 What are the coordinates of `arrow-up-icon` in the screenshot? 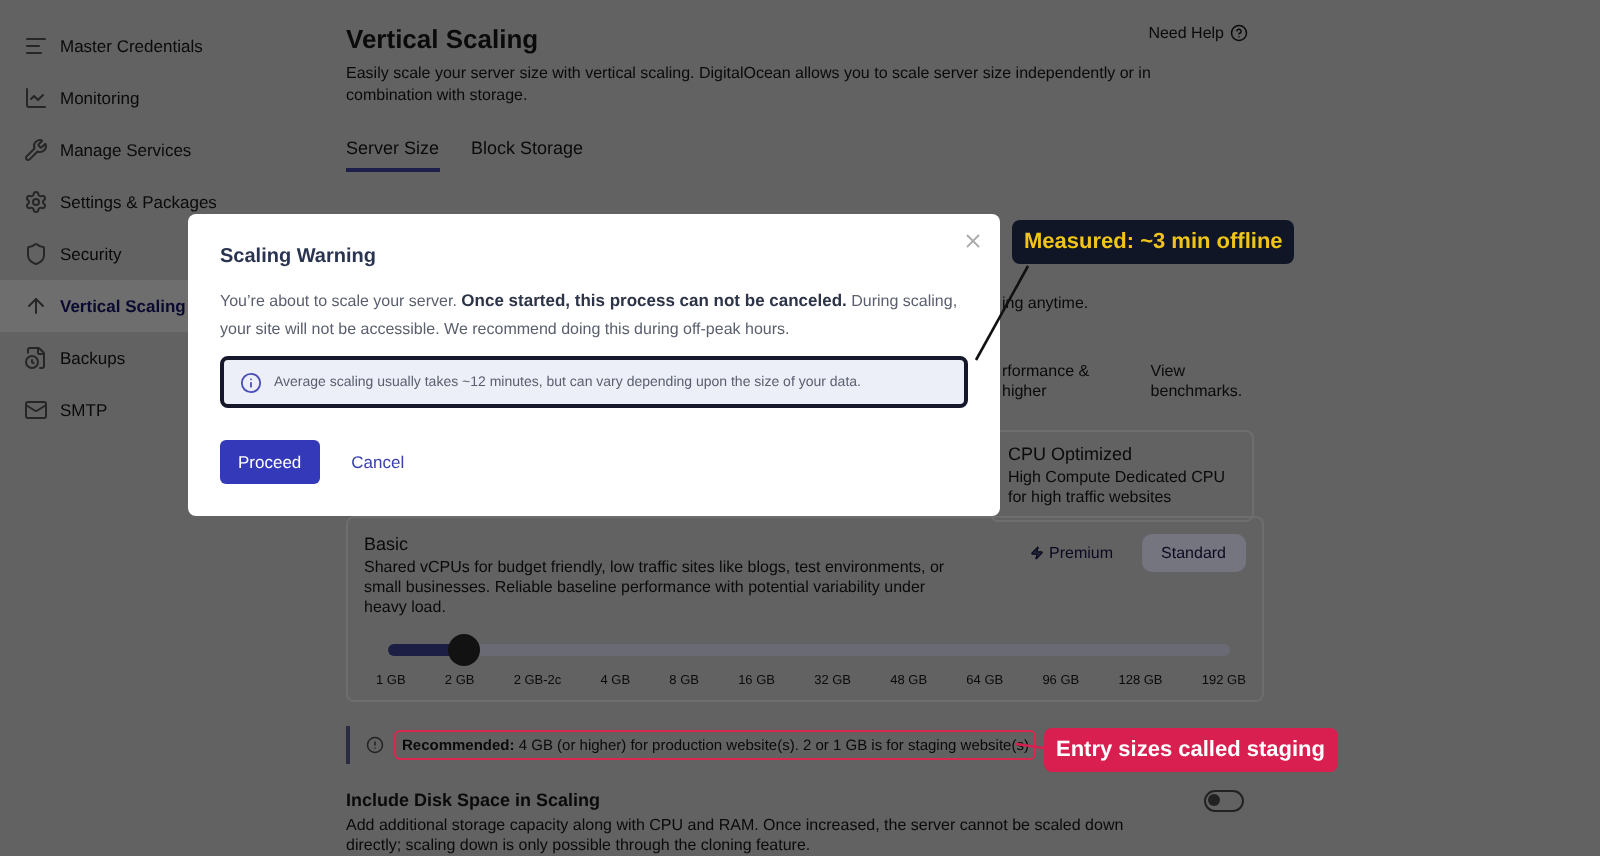 It's located at (36, 306).